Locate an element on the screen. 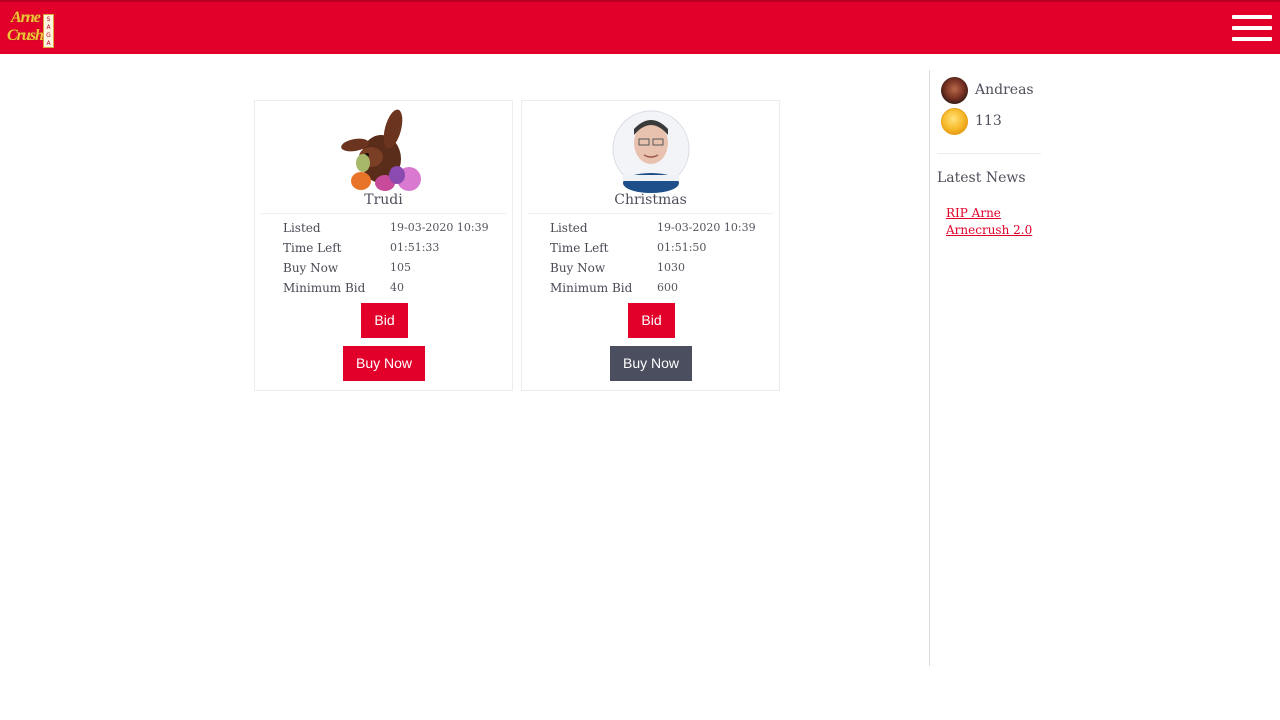 Image resolution: width=1280 pixels, height=720 pixels. info-value: 105 is located at coordinates (400, 267).